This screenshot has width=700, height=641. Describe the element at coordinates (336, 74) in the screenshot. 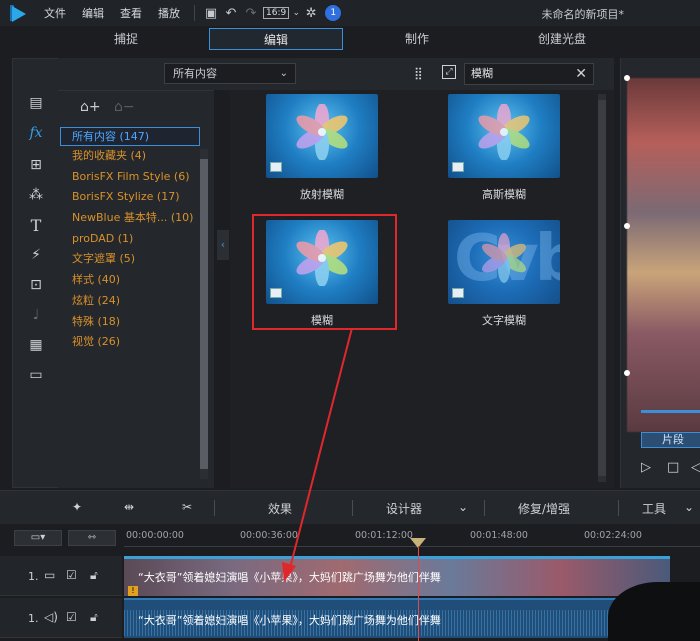

I see `filter-bar: 所有内容 ⌄ ⣿ ⤢ 模糊 ✕` at that location.